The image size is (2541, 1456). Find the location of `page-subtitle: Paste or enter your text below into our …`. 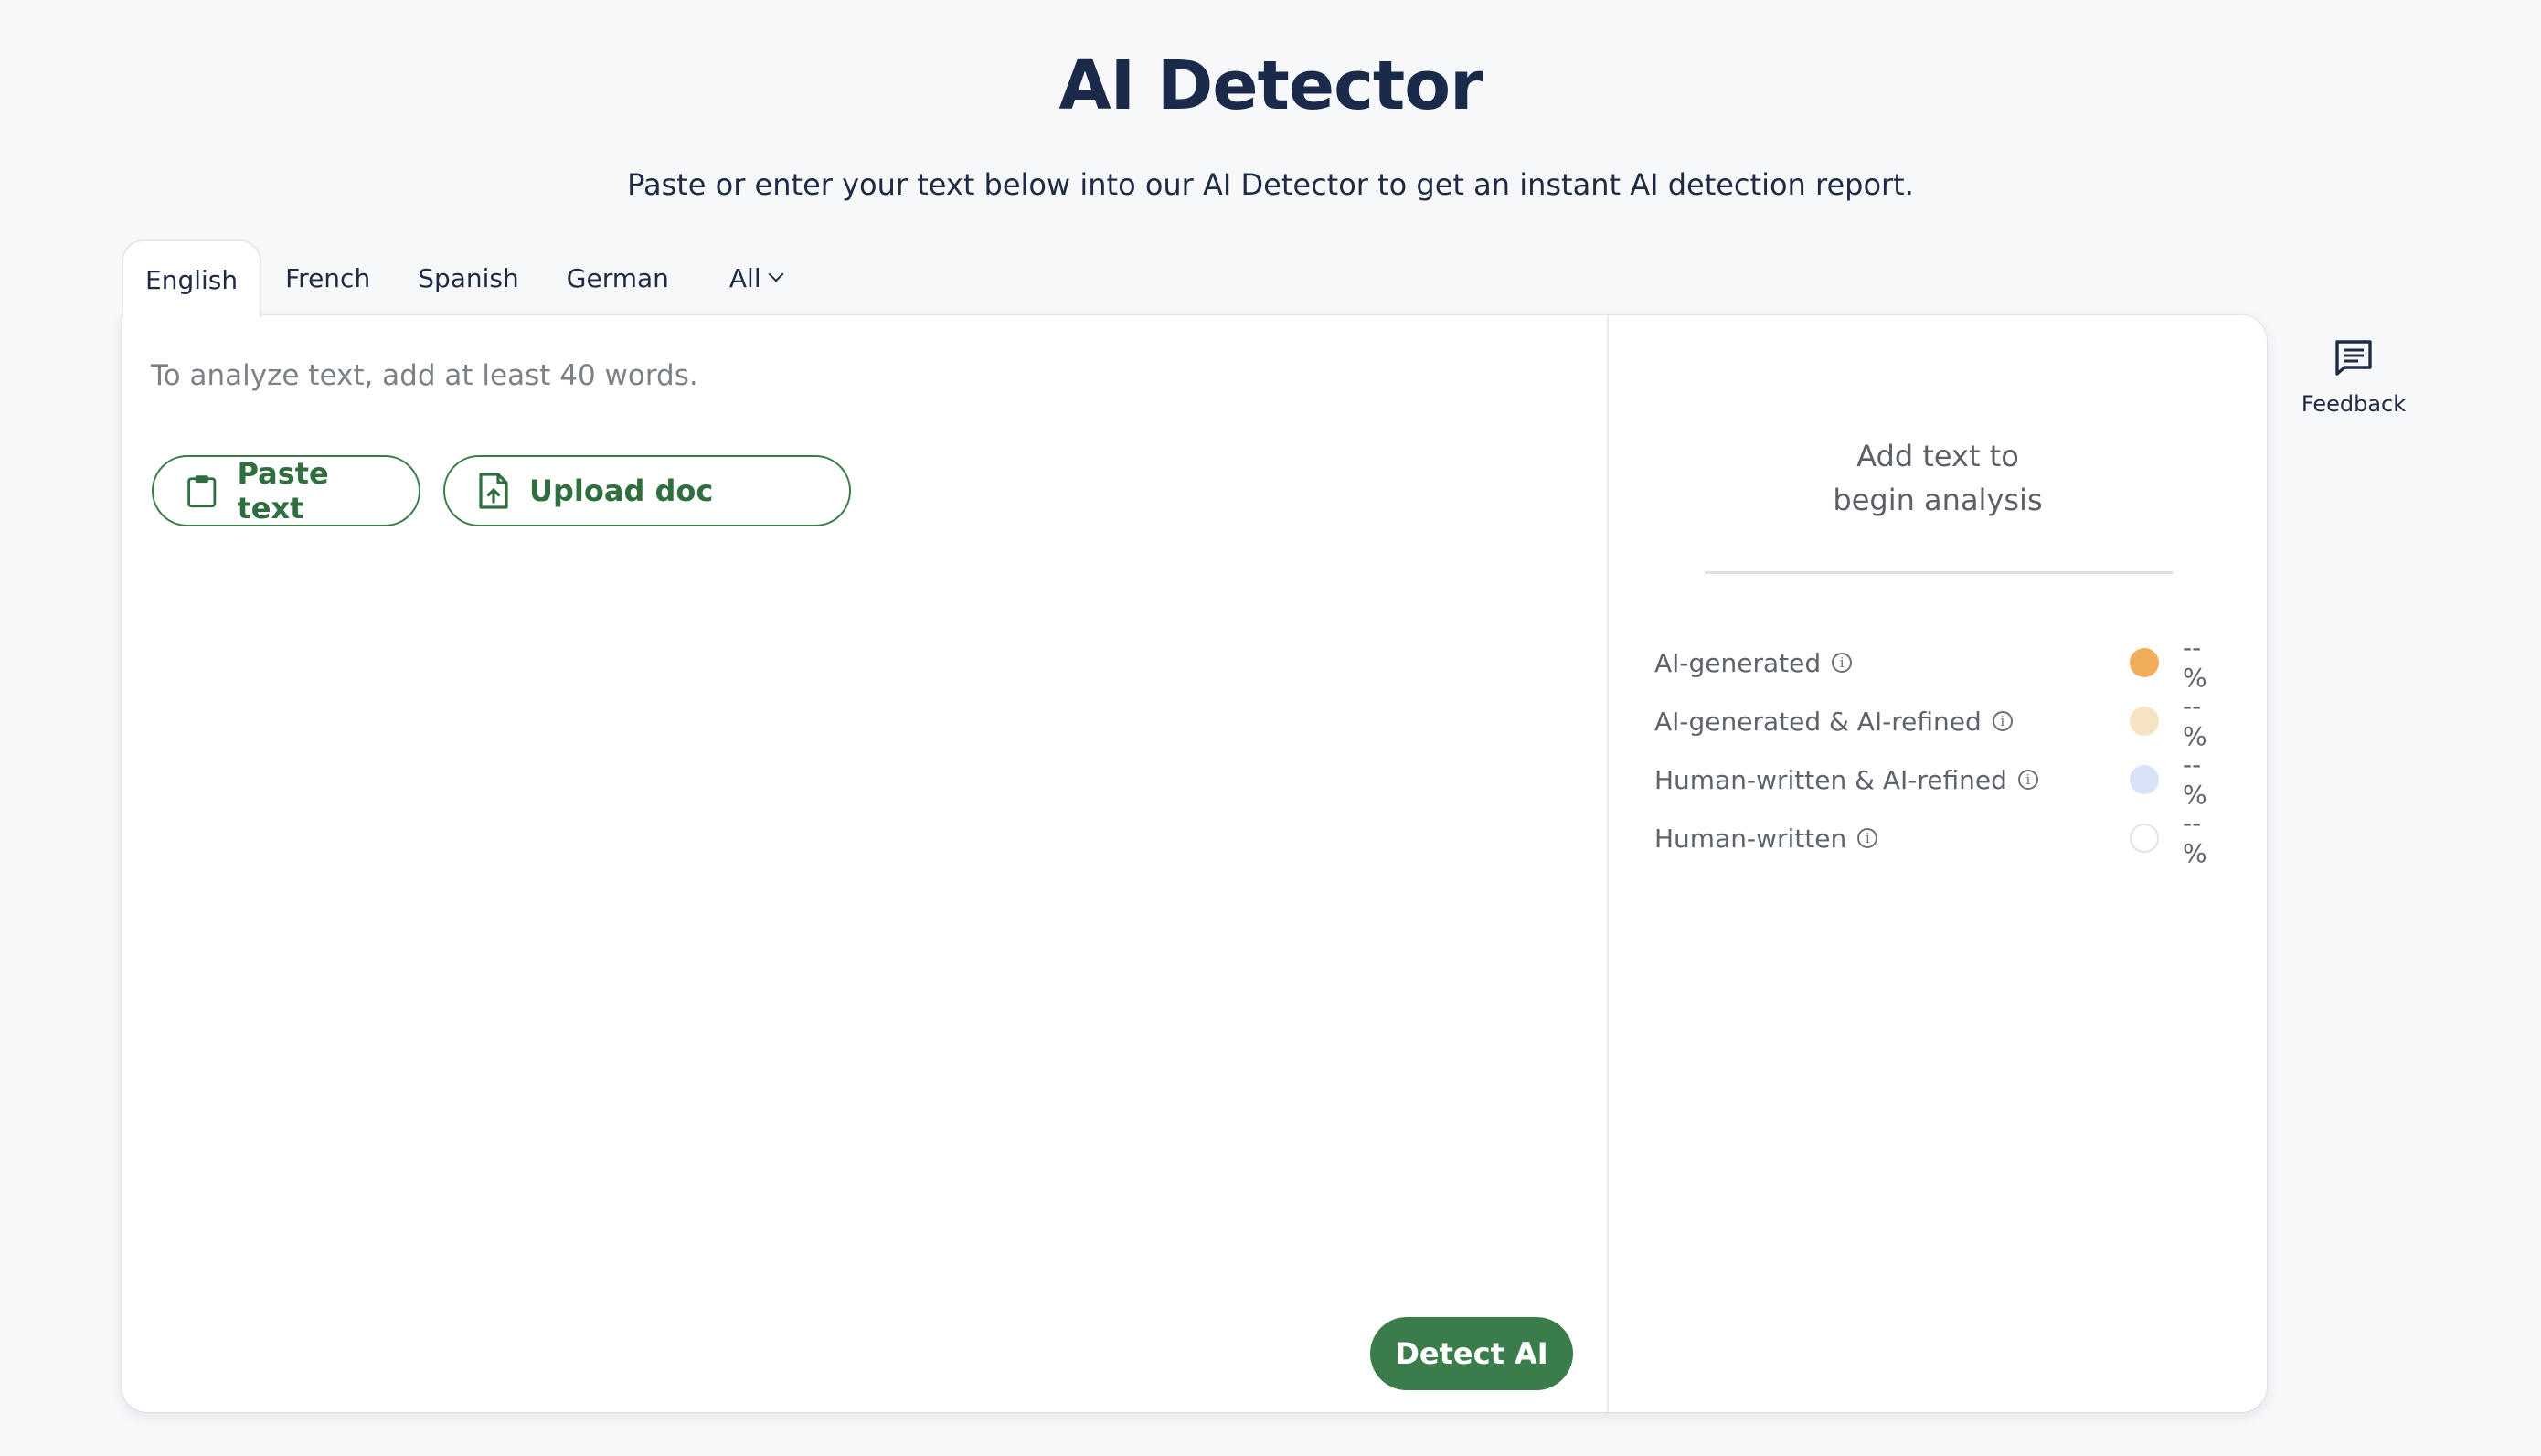

page-subtitle: Paste or enter your text below into our … is located at coordinates (1270, 184).